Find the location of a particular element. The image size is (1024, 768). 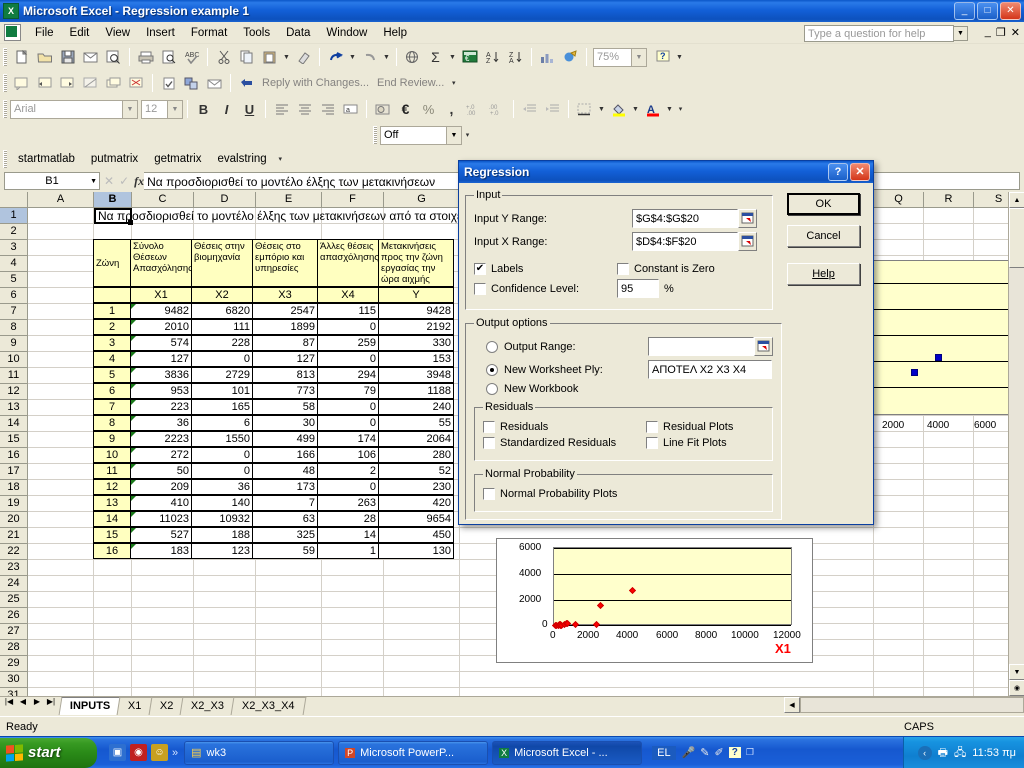

cell-x4: 0 is located at coordinates (348, 327).